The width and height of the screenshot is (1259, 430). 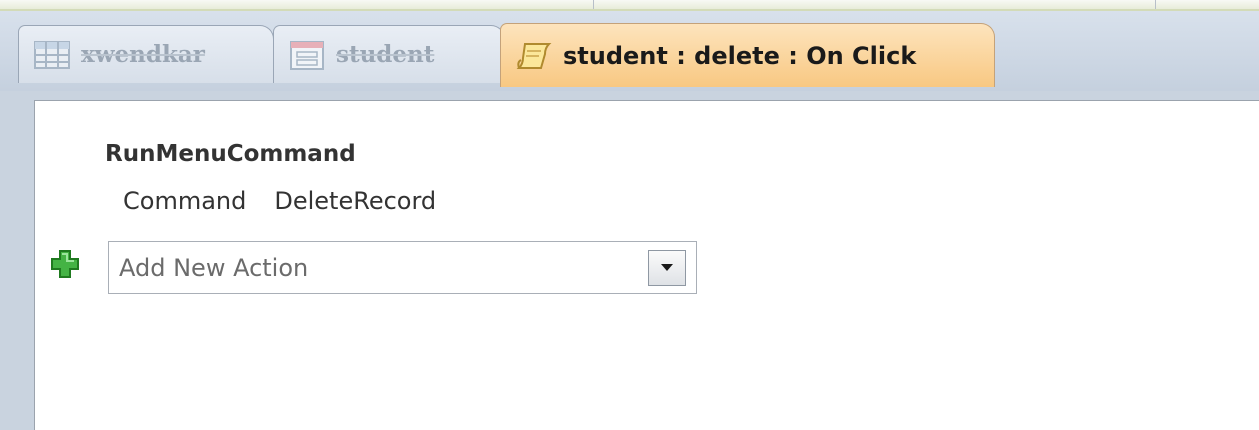 I want to click on tab-label: student : delete : On Click, so click(x=740, y=55).